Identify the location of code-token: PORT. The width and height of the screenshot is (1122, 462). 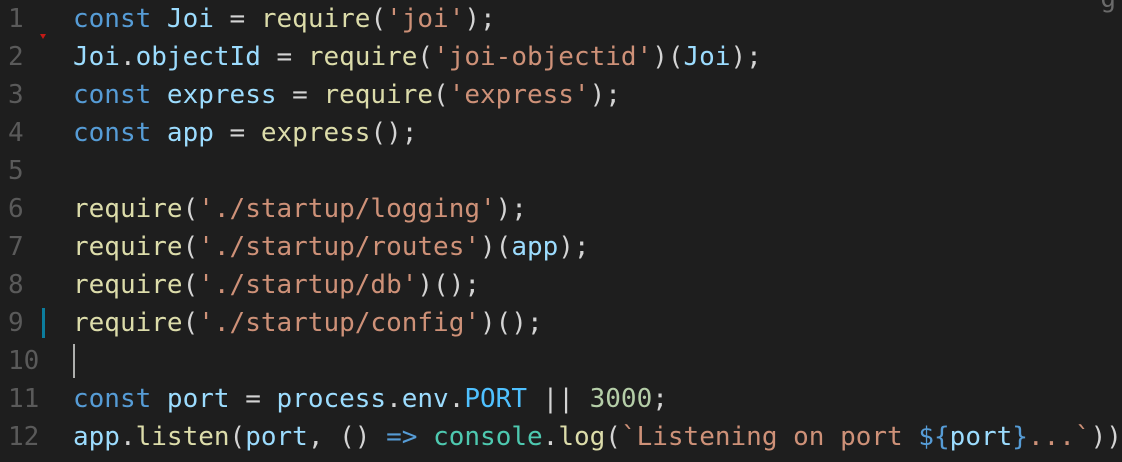
(495, 399).